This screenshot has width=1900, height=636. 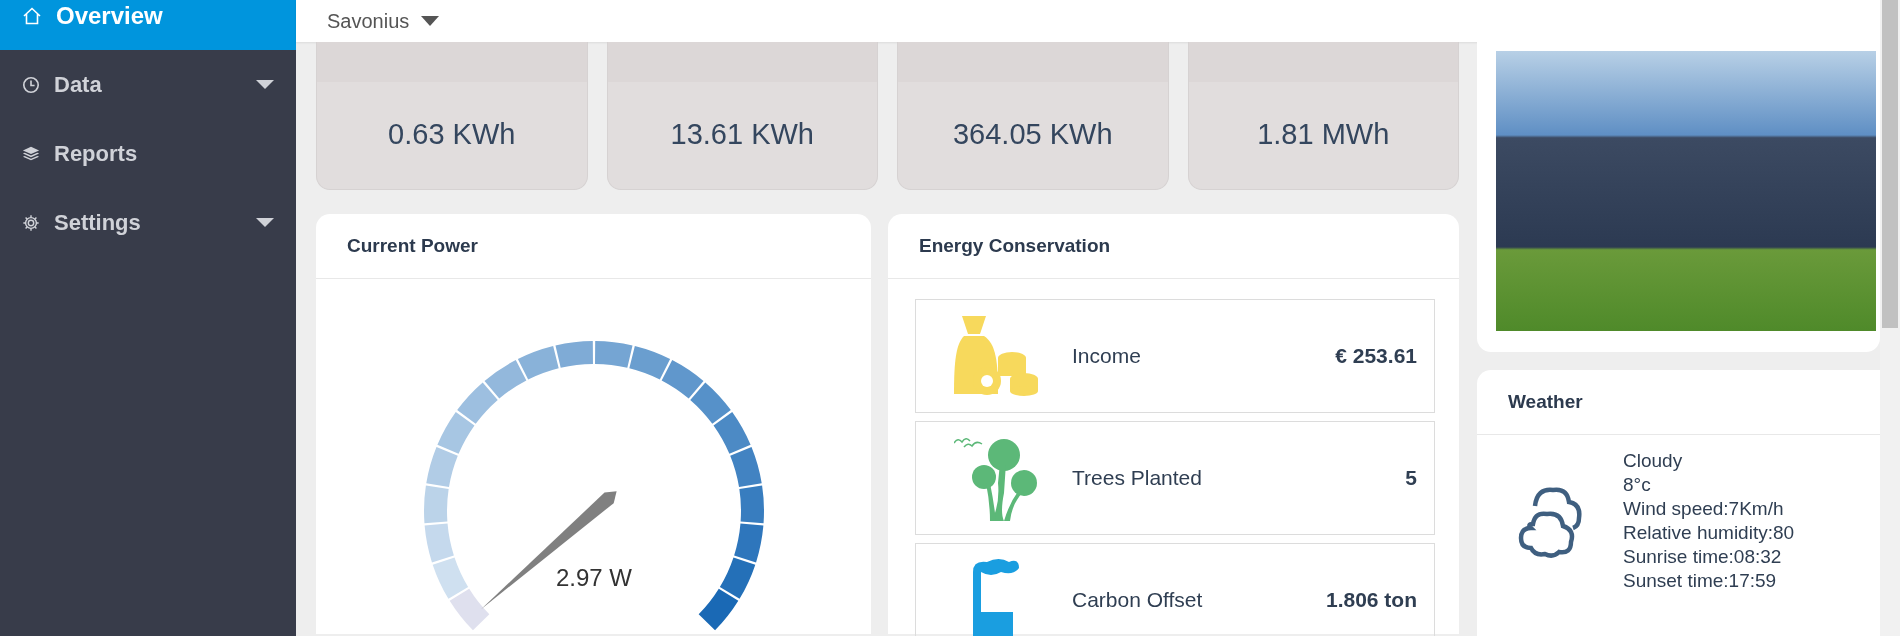 What do you see at coordinates (383, 21) in the screenshot?
I see `site-dropdown: Savonius` at bounding box center [383, 21].